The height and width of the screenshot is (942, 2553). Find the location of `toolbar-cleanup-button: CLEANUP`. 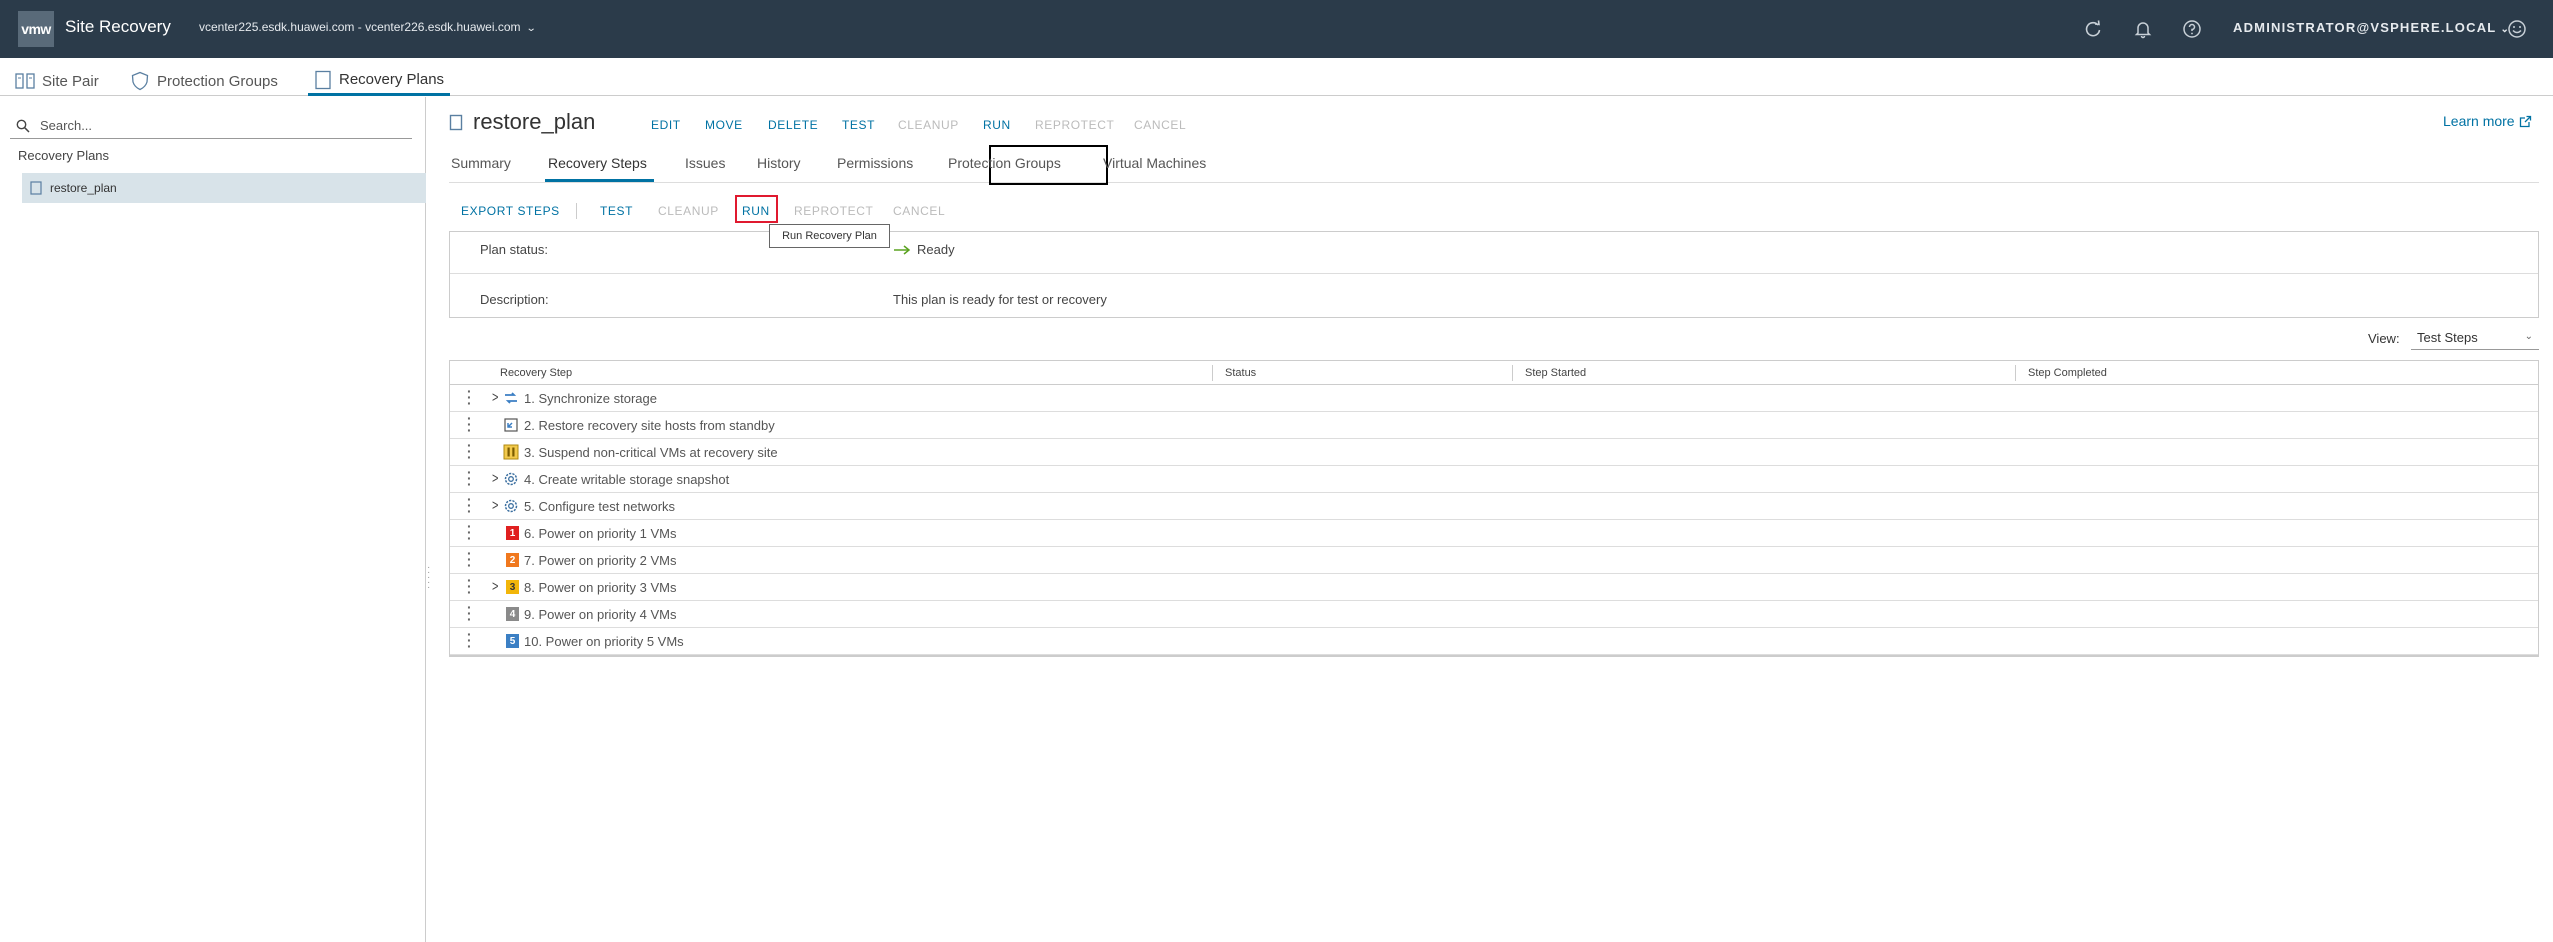

toolbar-cleanup-button: CLEANUP is located at coordinates (688, 211).